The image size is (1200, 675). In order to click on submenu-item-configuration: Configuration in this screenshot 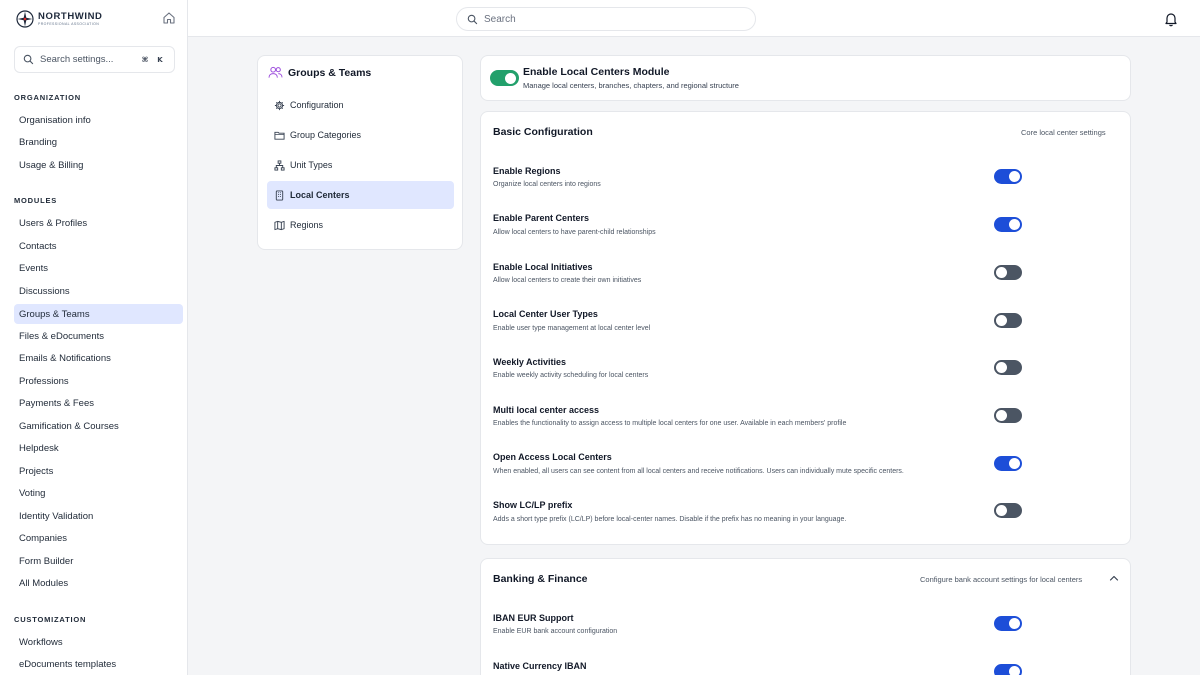, I will do `click(360, 105)`.